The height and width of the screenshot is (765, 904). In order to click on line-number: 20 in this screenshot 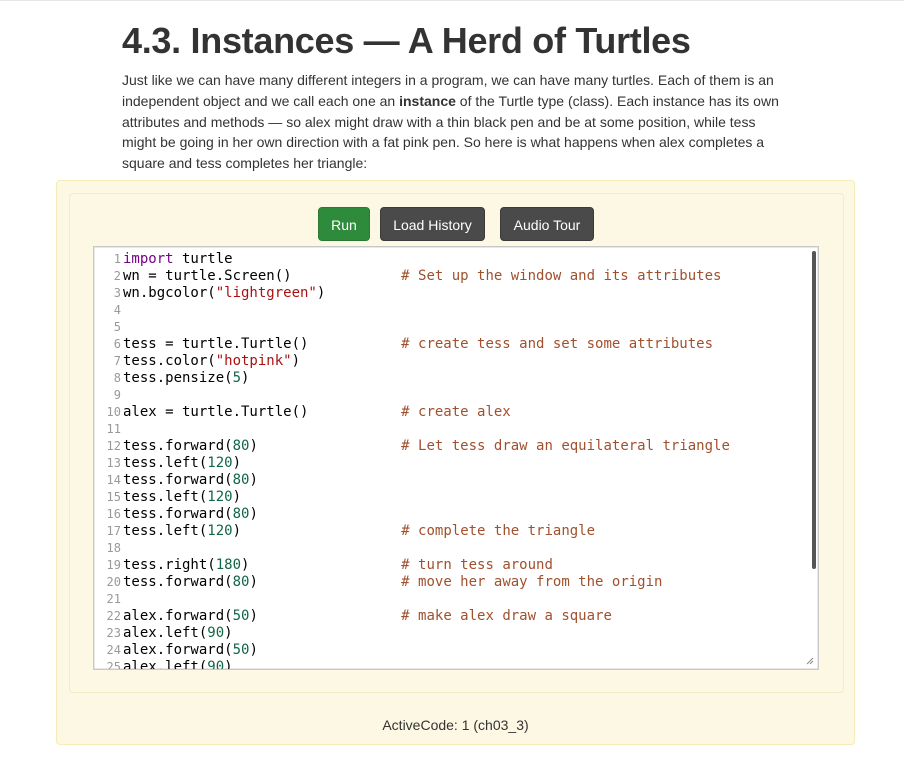, I will do `click(113, 582)`.